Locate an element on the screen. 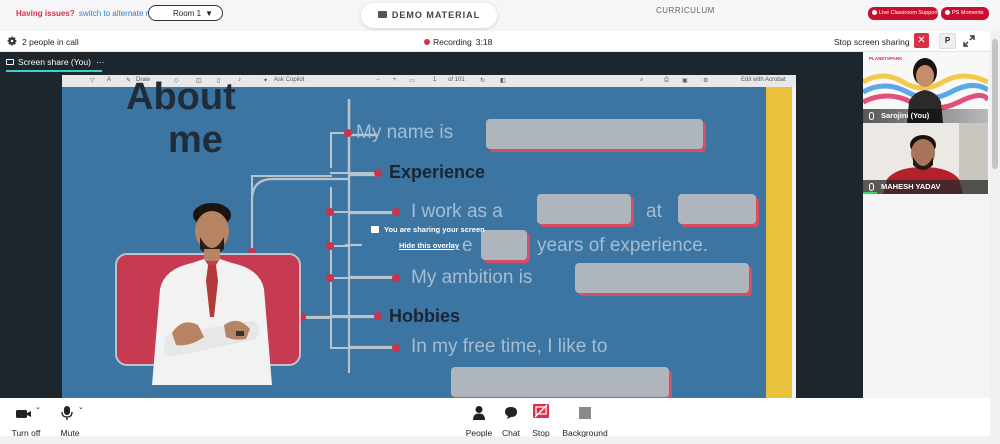 Image resolution: width=1000 pixels, height=444 pixels. pdf-scrollbar is located at coordinates (794, 242).